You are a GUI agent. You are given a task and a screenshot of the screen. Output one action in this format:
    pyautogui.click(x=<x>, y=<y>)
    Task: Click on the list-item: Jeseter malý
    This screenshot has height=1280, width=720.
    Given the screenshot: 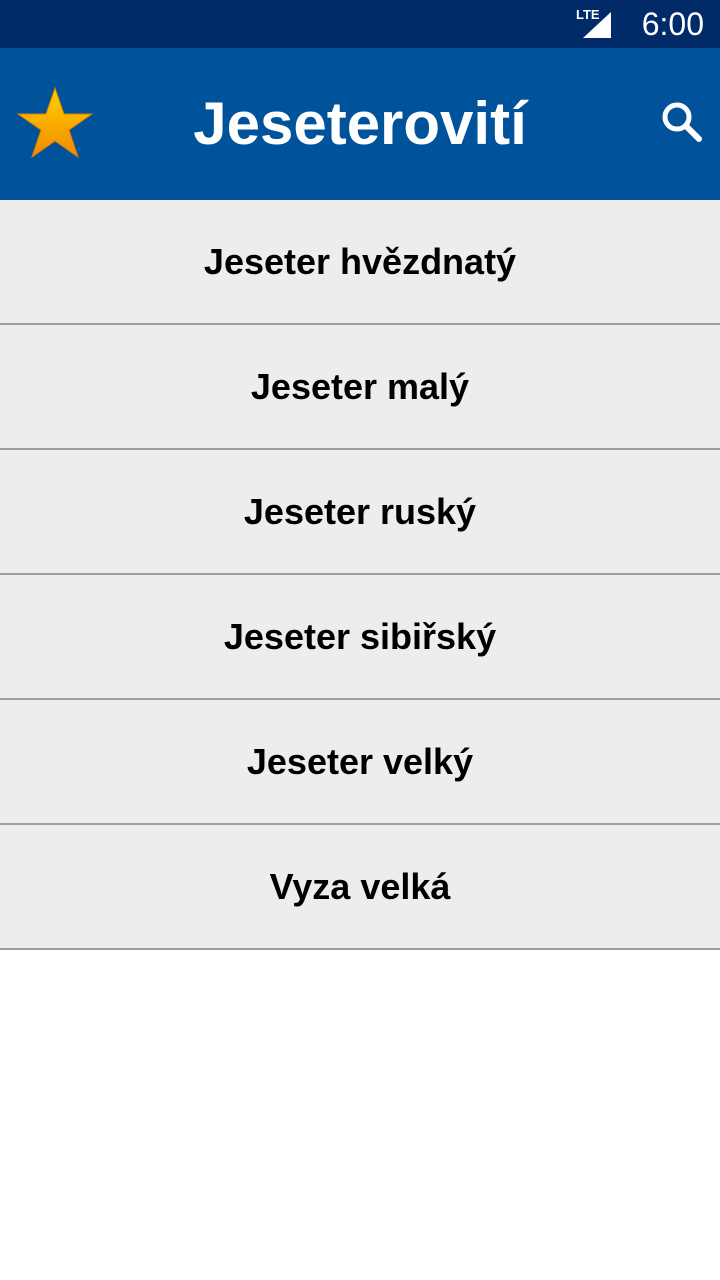 What is the action you would take?
    pyautogui.click(x=360, y=387)
    